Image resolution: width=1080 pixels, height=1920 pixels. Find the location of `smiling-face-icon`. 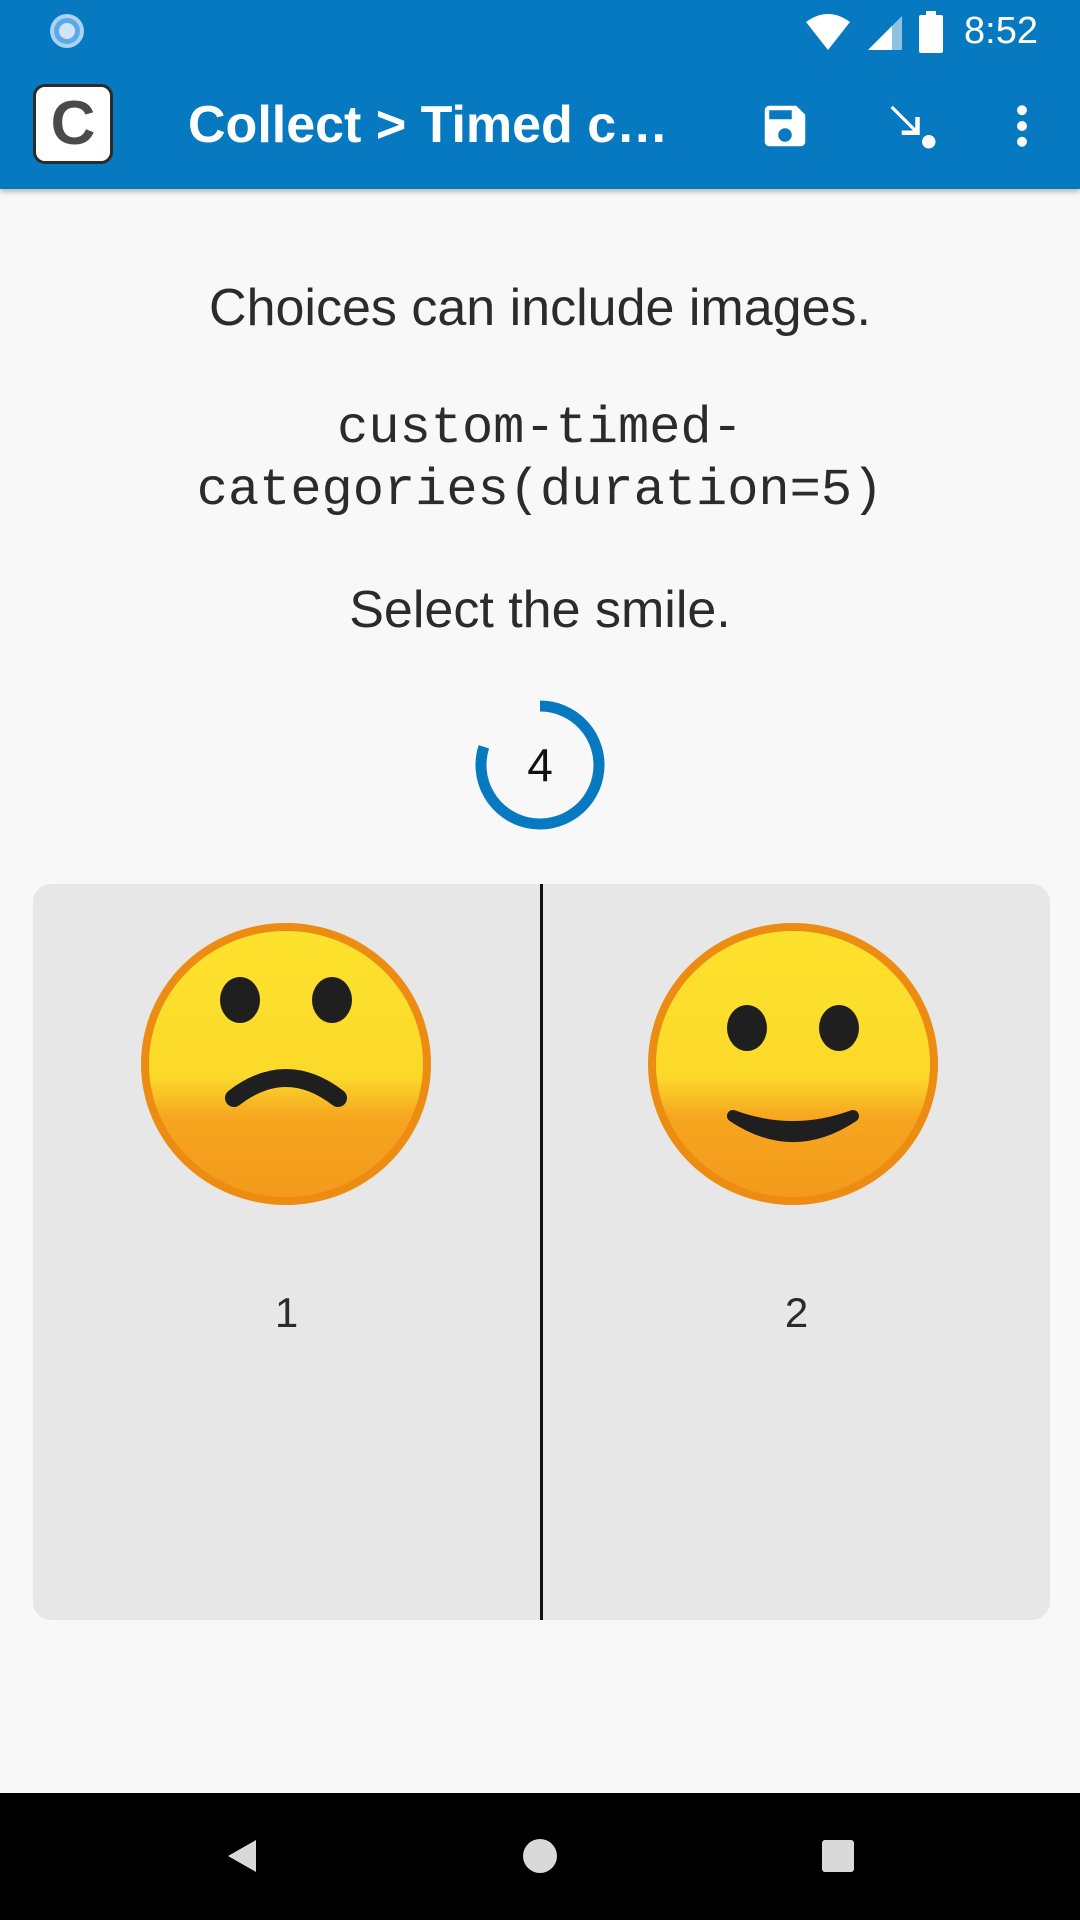

smiling-face-icon is located at coordinates (793, 1064).